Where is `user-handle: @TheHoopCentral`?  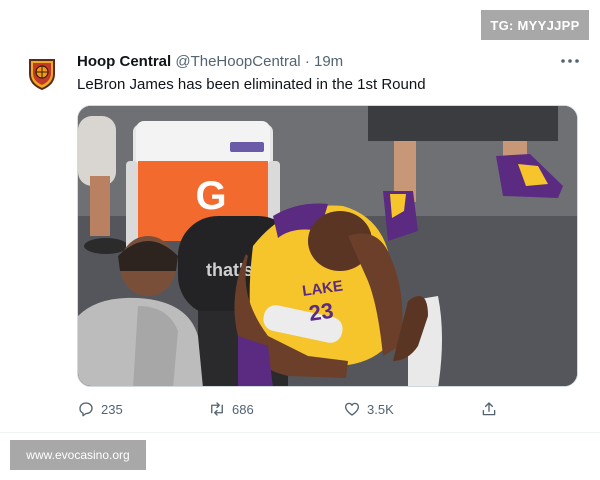
user-handle: @TheHoopCentral is located at coordinates (237, 61).